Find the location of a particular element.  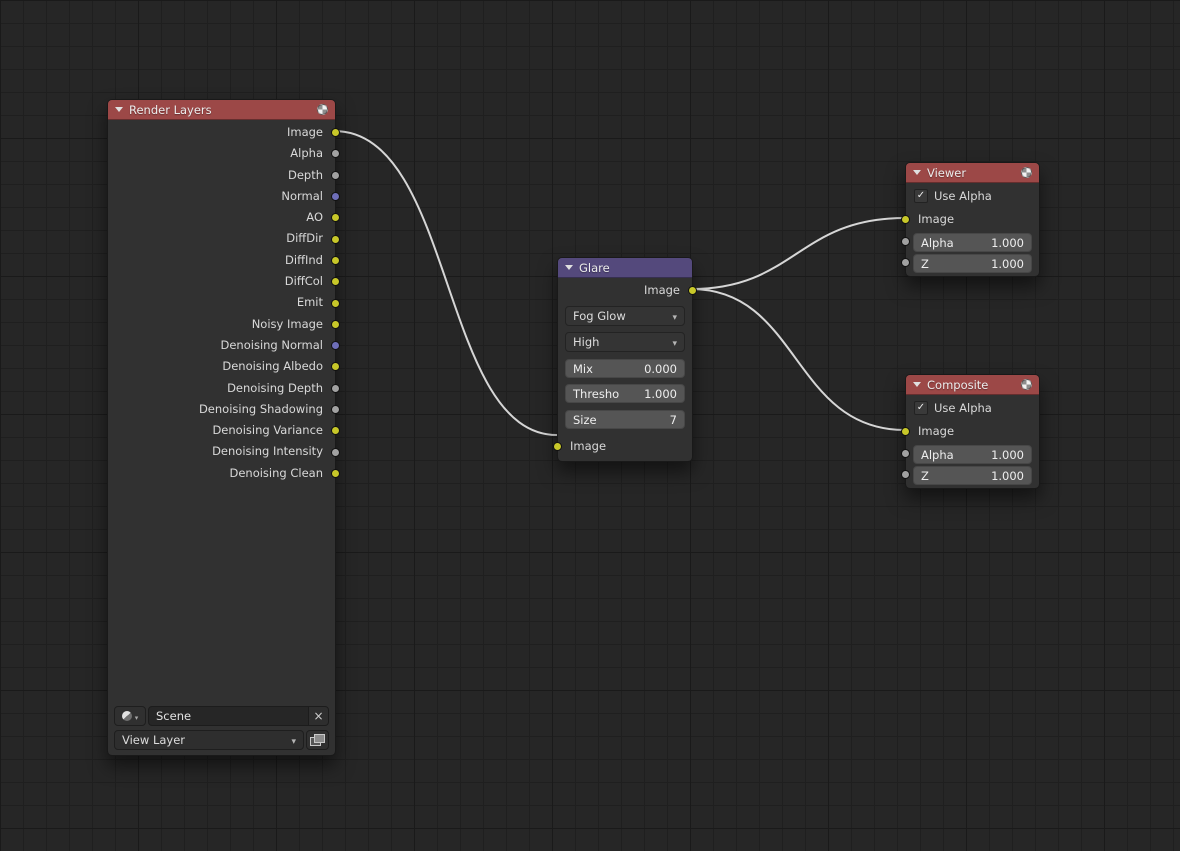

normal-output-socket is located at coordinates (335, 197).